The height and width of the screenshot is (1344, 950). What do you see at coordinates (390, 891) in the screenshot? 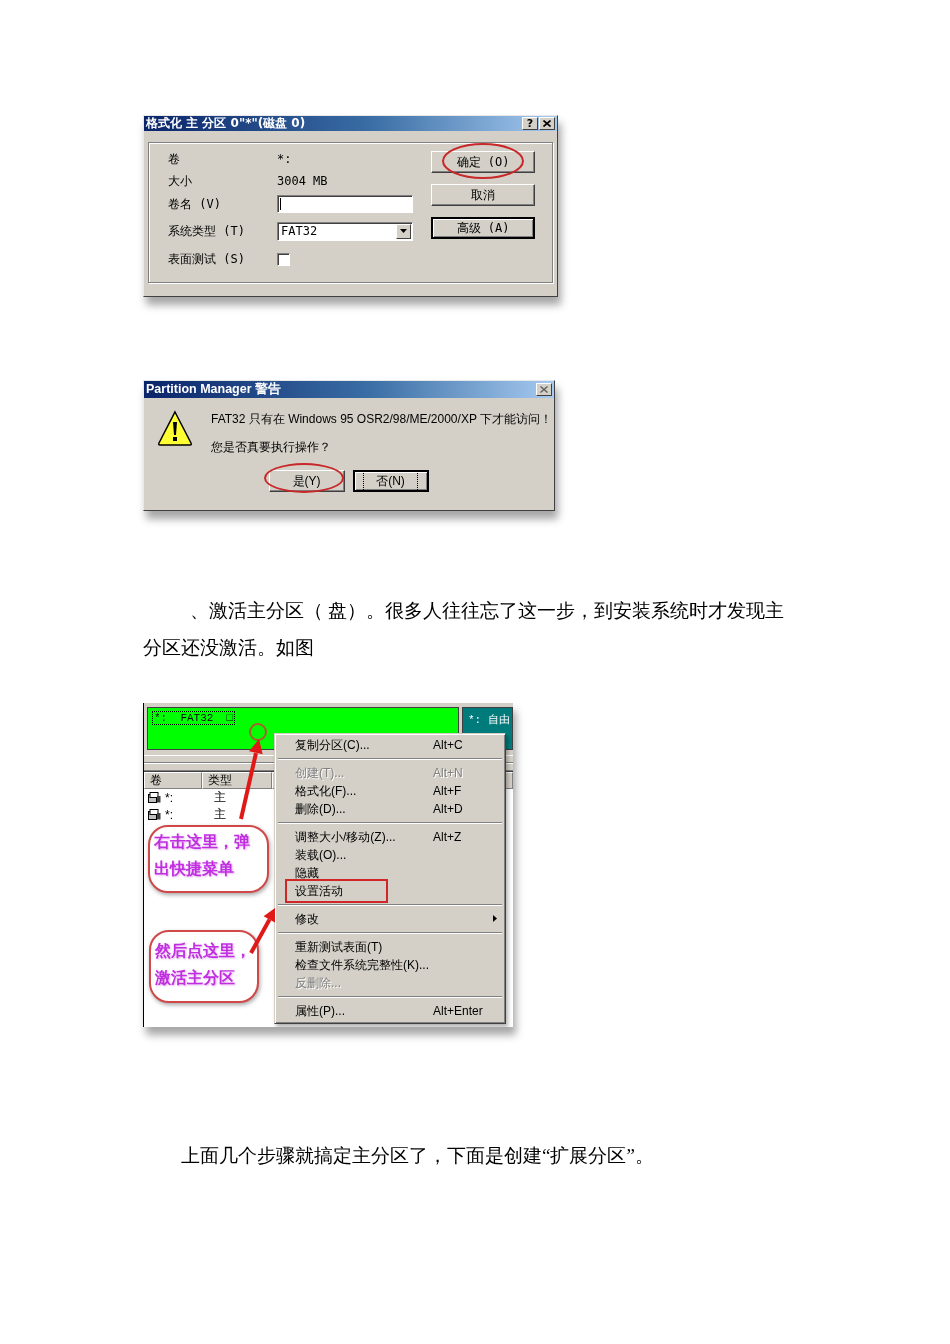
I see `menu-item: 设置活动` at bounding box center [390, 891].